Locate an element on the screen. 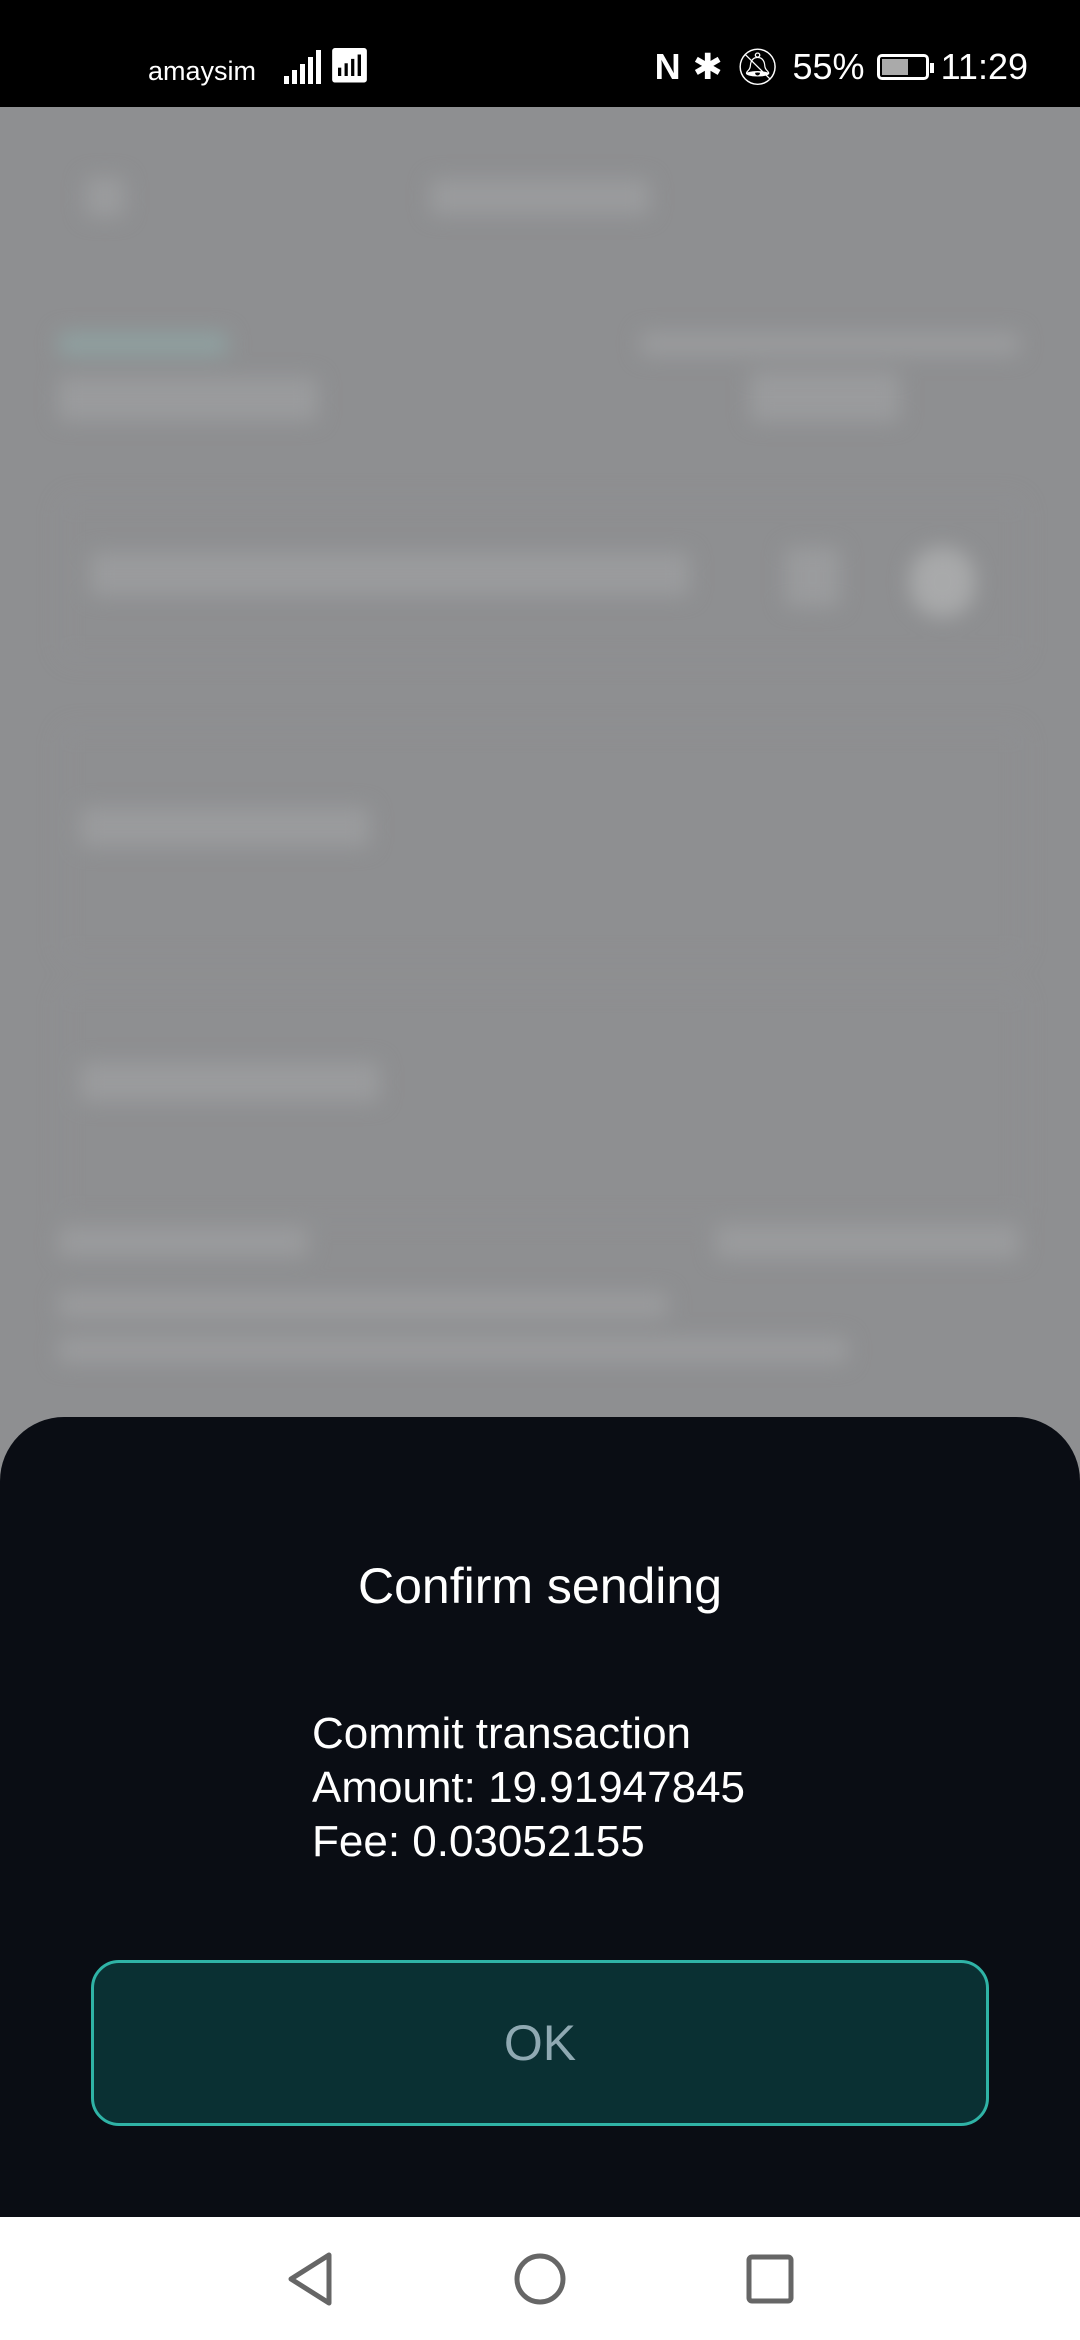 This screenshot has height=2340, width=1080. wallet-name-placeholder is located at coordinates (188, 399).